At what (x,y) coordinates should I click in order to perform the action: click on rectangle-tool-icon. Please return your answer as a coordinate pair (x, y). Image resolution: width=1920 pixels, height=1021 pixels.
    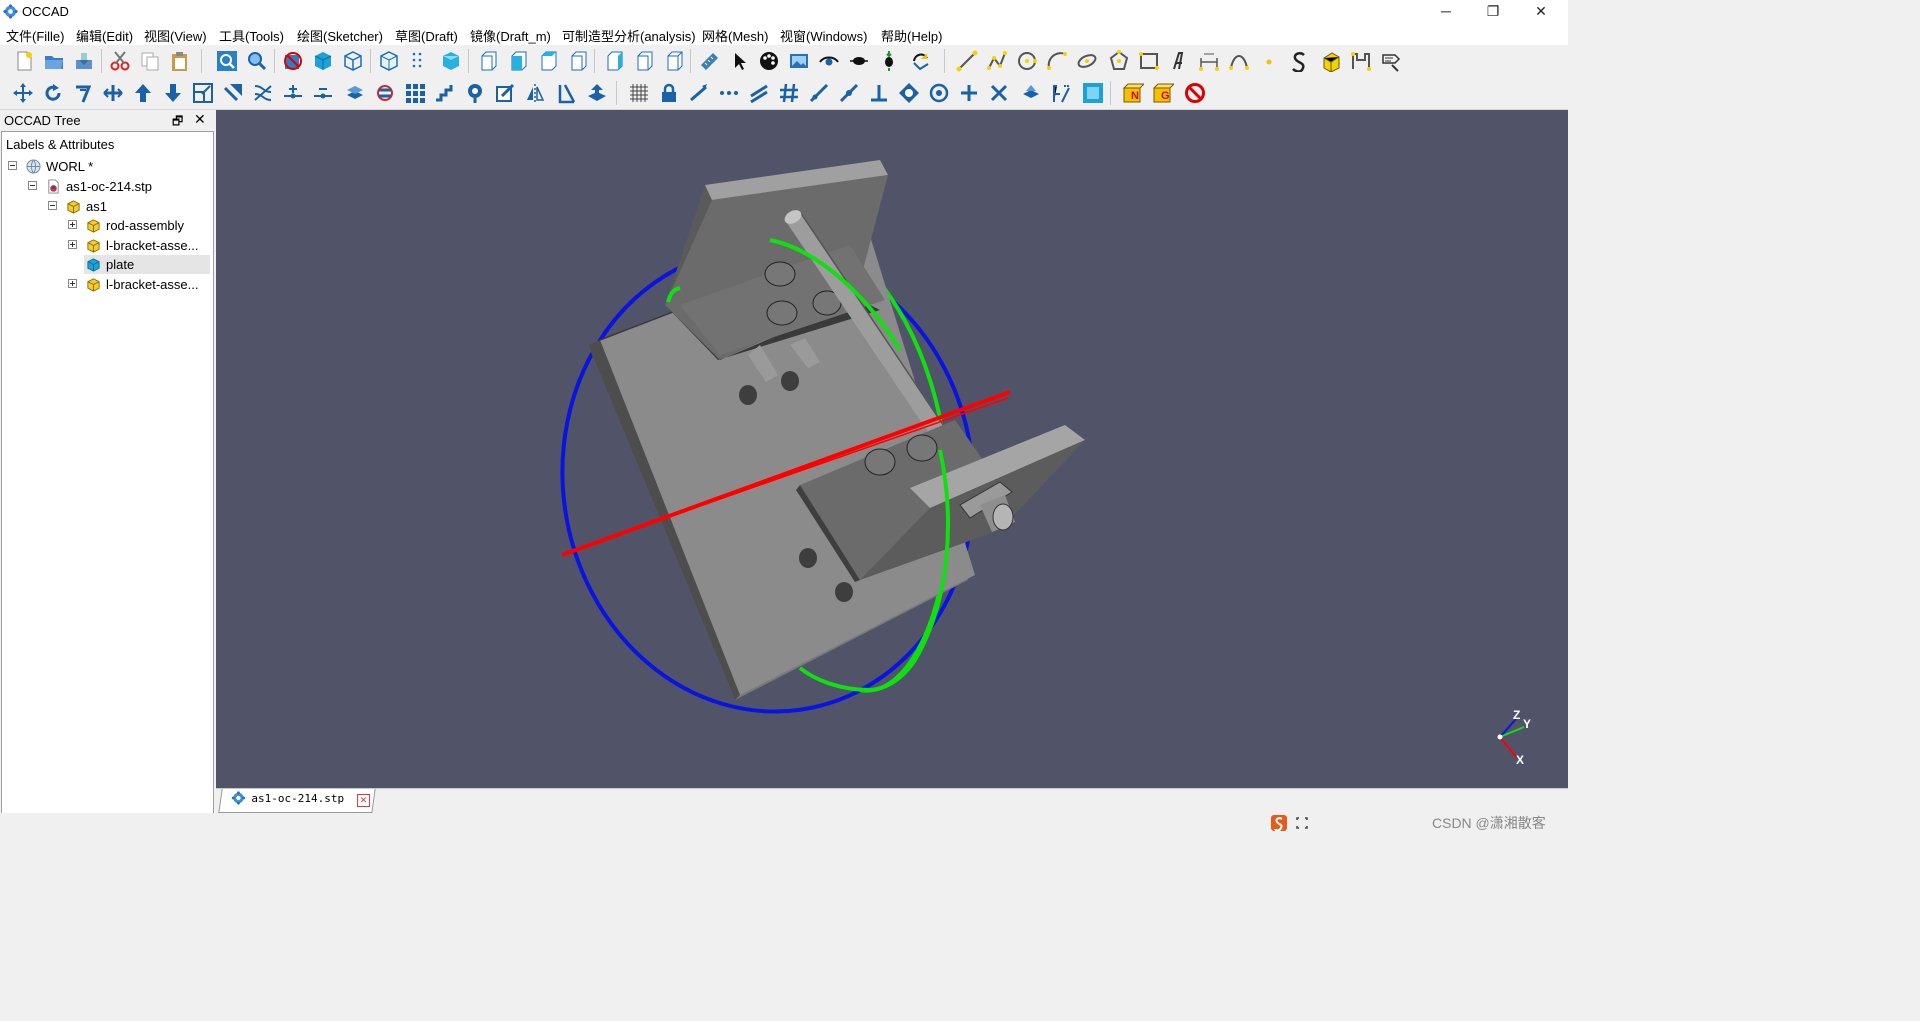
    Looking at the image, I should click on (1149, 61).